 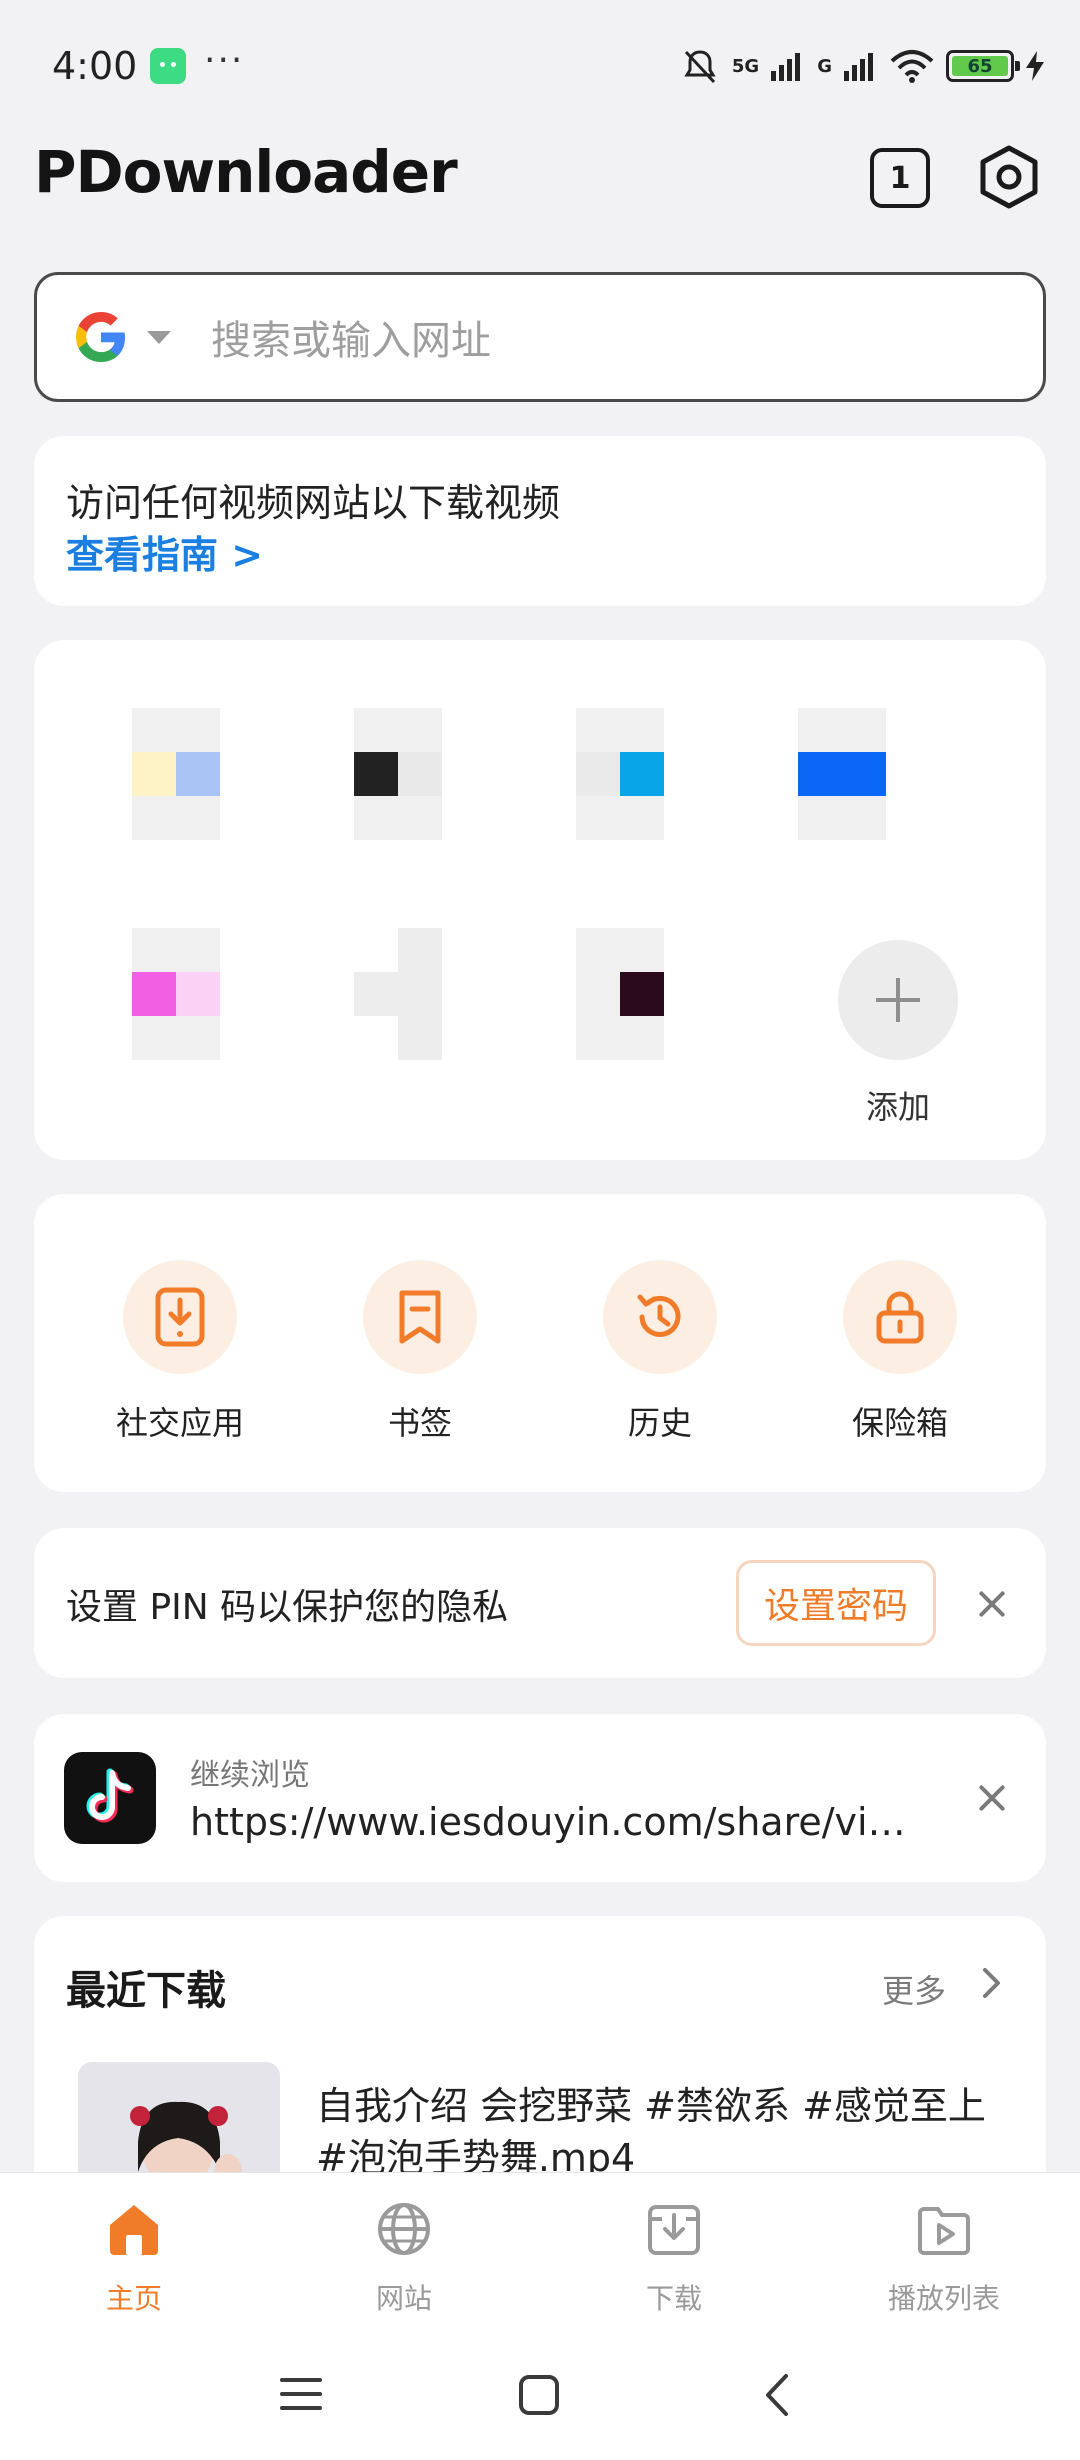 I want to click on tool-social-apps: 社交应用, so click(x=180, y=1352).